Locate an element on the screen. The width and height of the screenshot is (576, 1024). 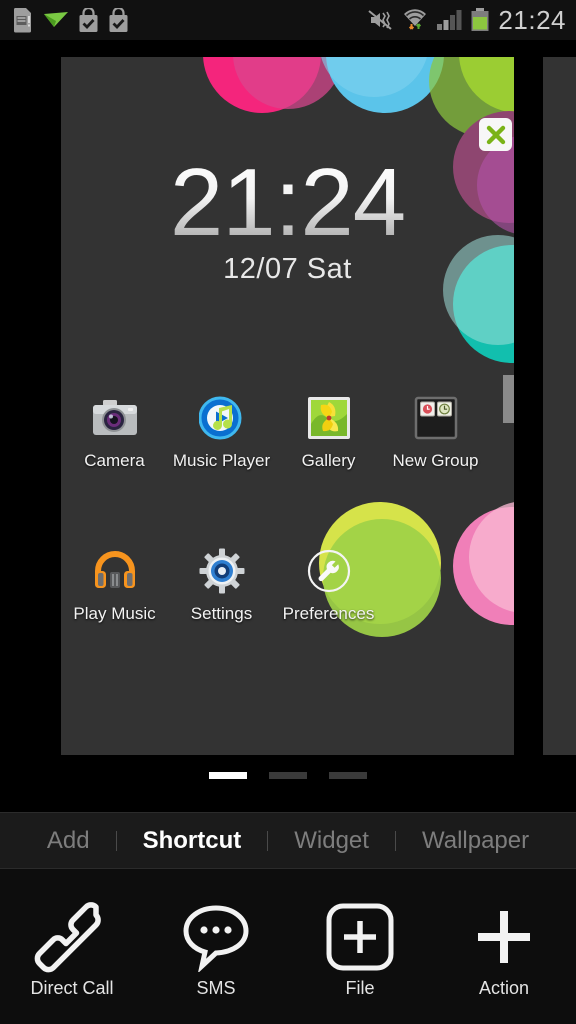
clock-time: 21:24 is located at coordinates (287, 203).